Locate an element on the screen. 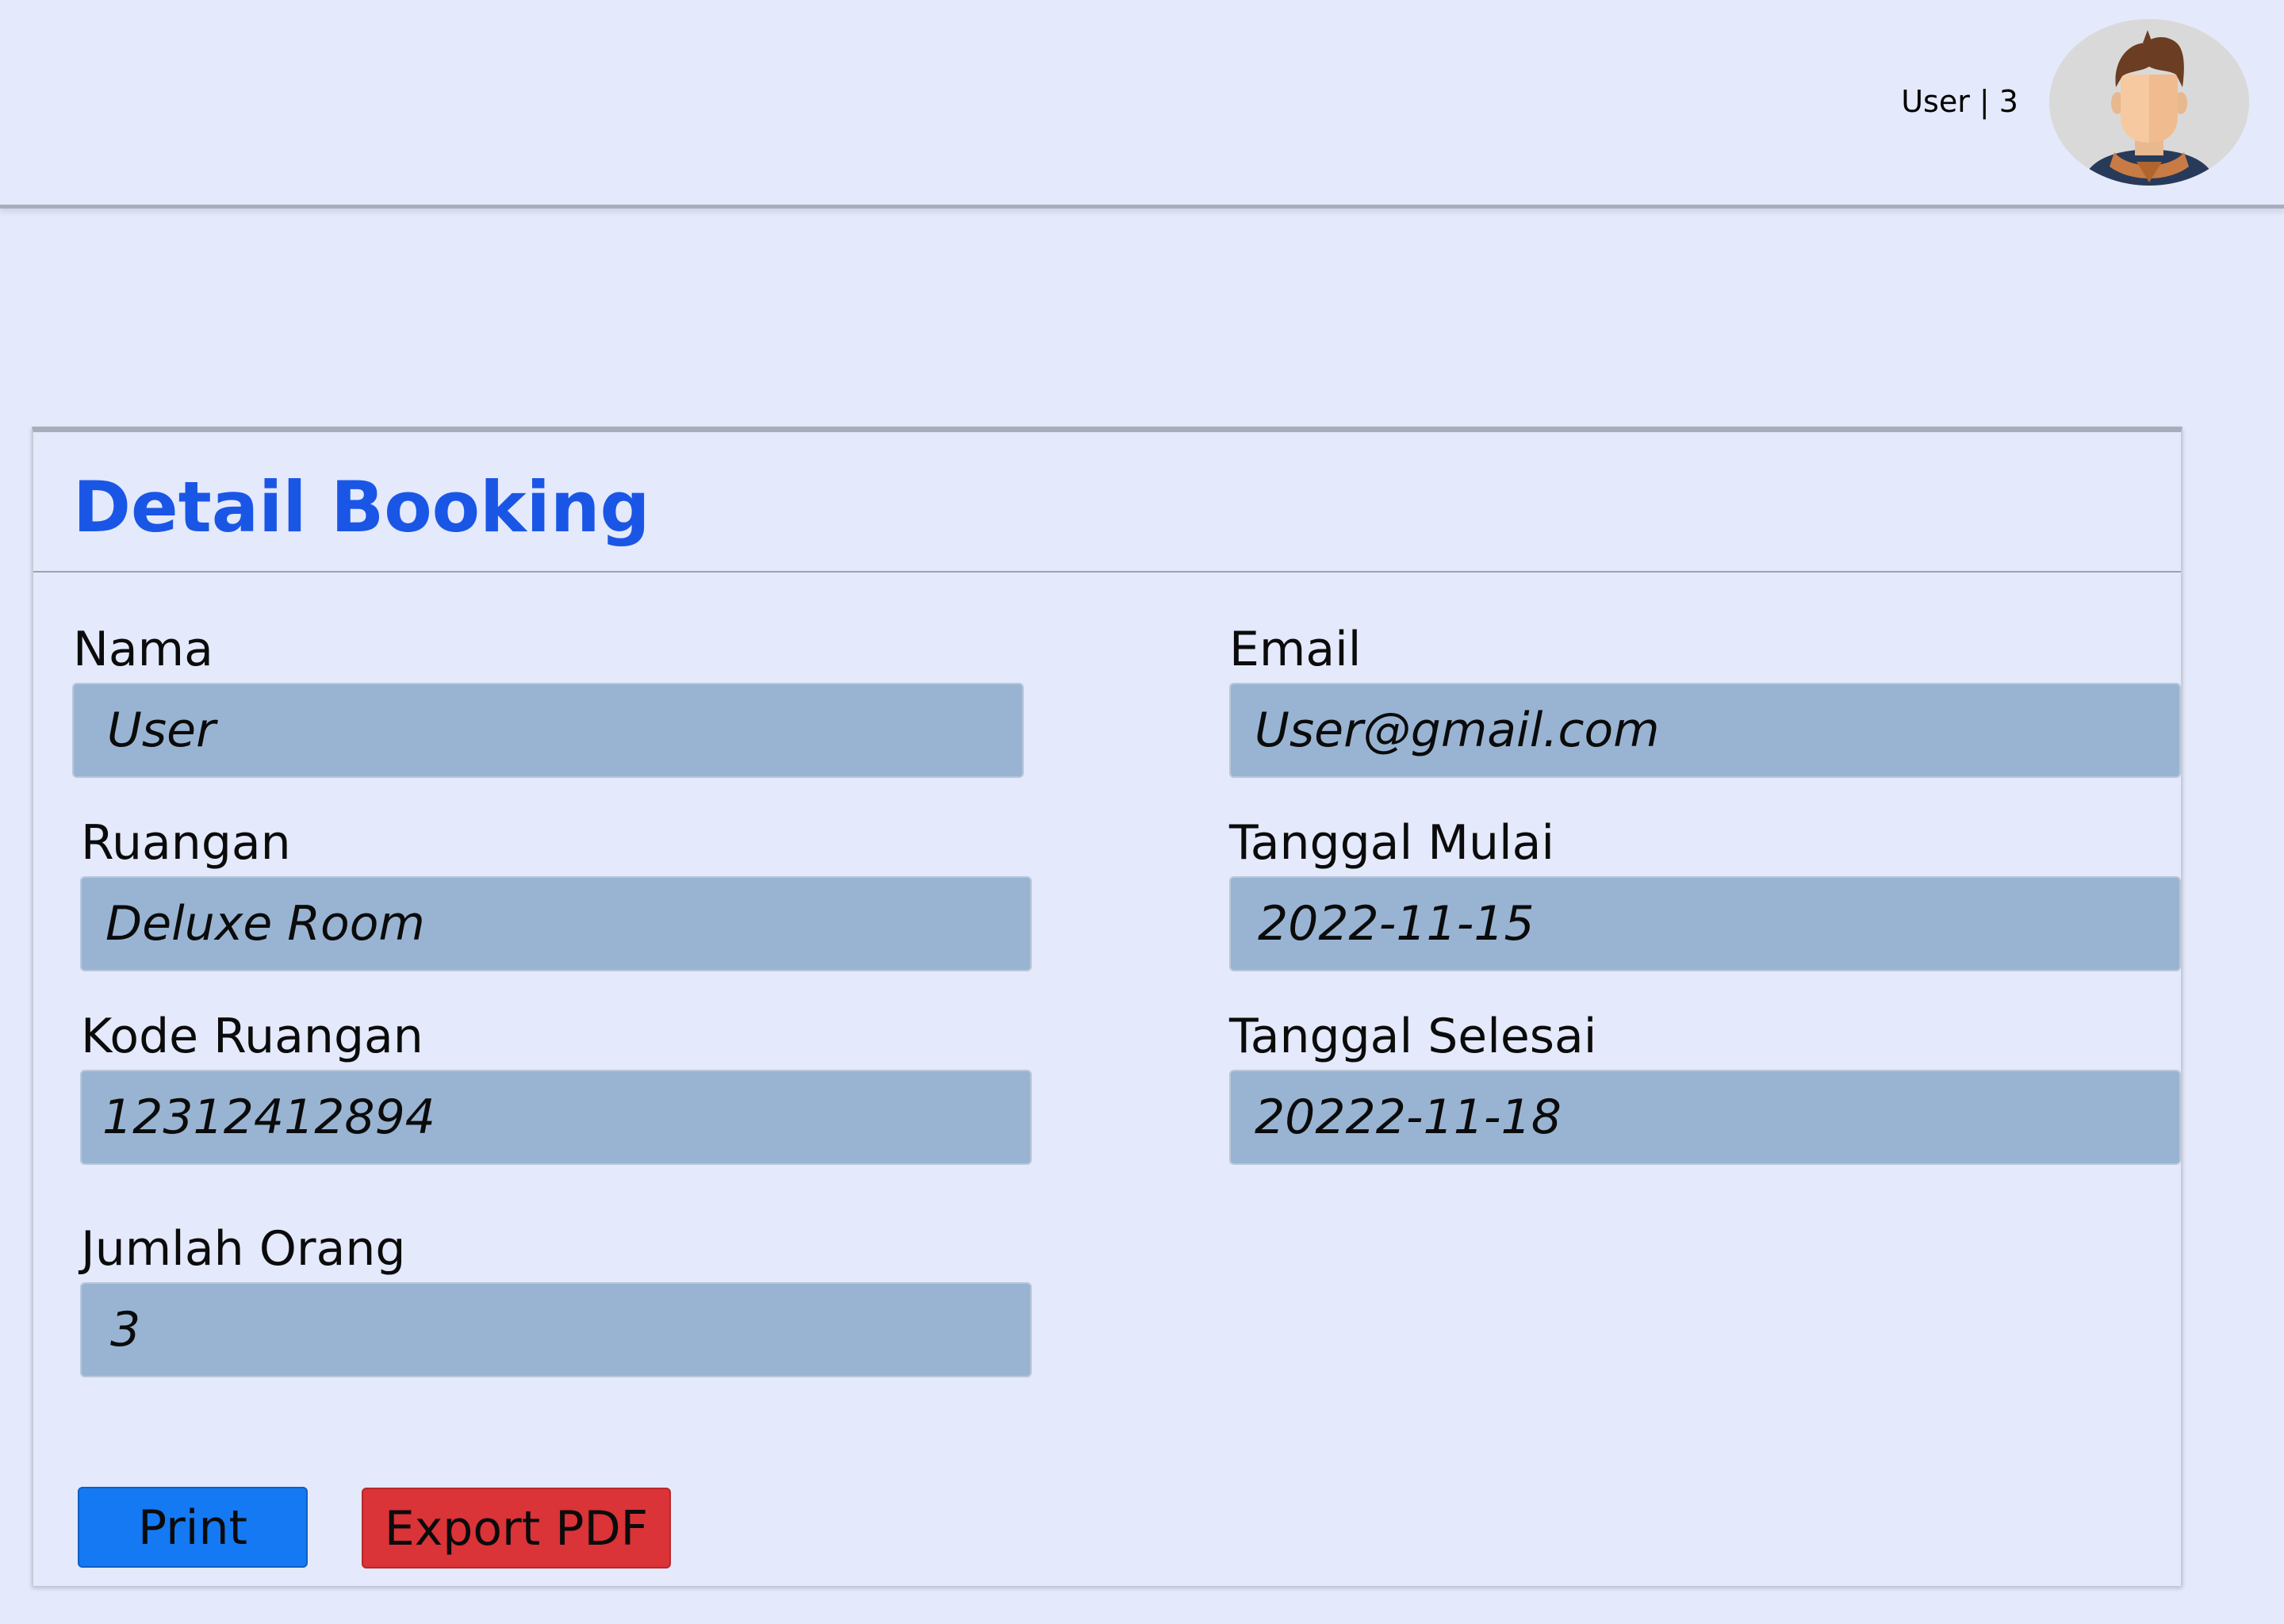 The height and width of the screenshot is (1624, 2284). tanggal-selesai-field: 20222-11-18 is located at coordinates (1705, 1117).